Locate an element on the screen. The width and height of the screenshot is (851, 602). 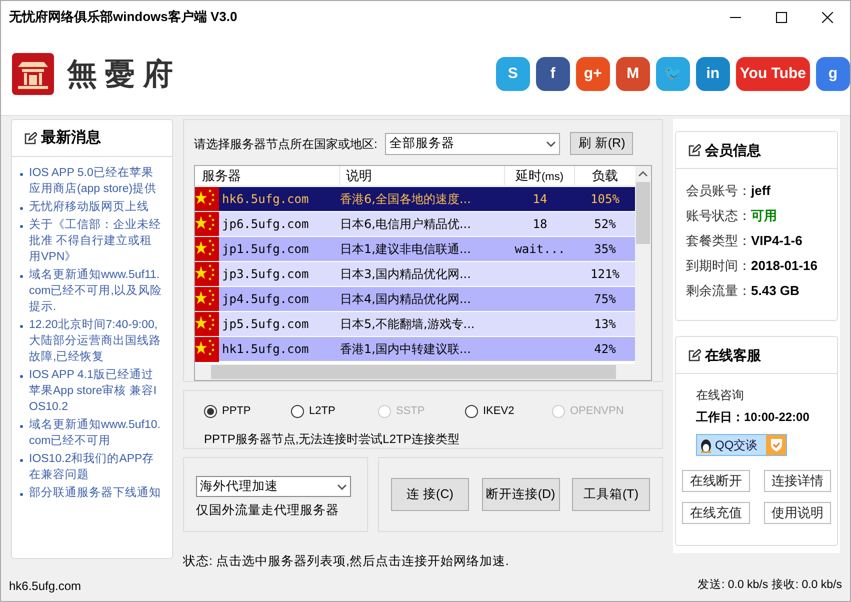
column-header: 服务器 is located at coordinates (267, 175).